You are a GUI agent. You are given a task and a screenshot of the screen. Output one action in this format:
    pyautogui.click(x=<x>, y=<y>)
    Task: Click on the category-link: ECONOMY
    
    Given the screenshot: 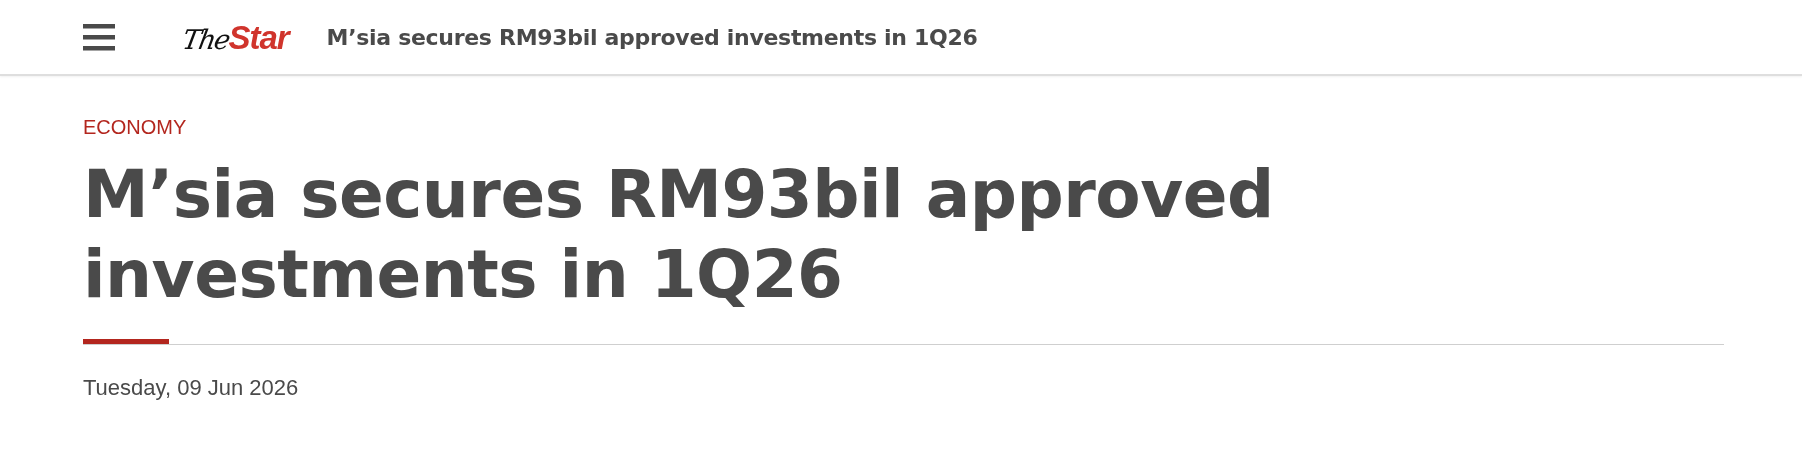 What is the action you would take?
    pyautogui.click(x=903, y=127)
    